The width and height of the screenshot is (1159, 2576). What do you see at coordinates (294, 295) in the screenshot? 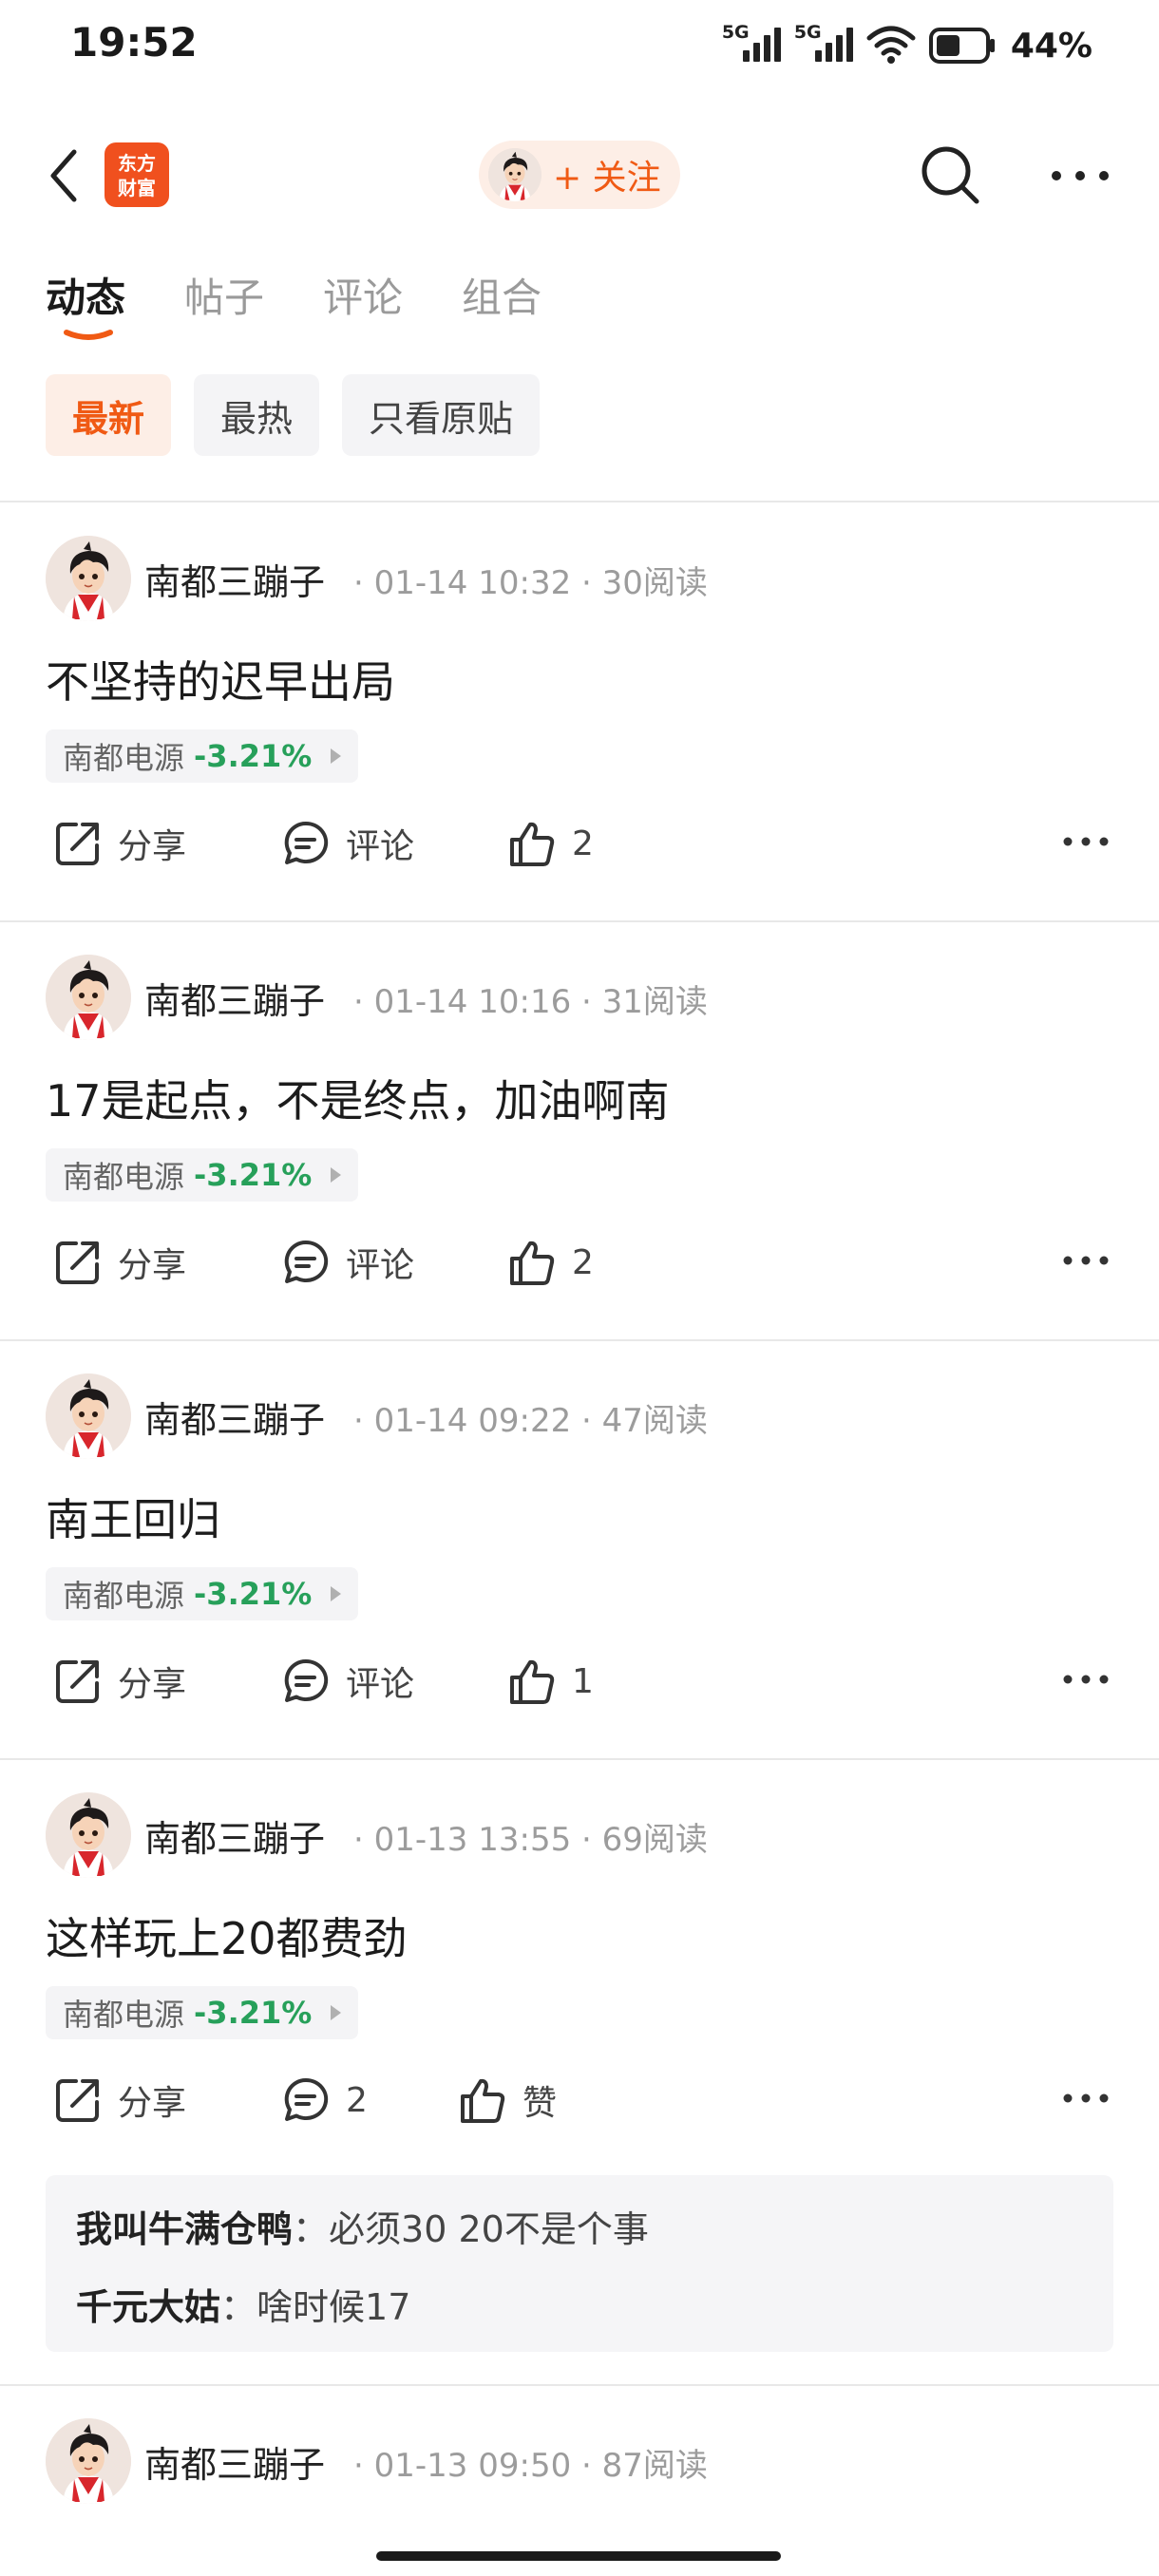
I see `tab-bar: 动态 帖子 评论 组合` at bounding box center [294, 295].